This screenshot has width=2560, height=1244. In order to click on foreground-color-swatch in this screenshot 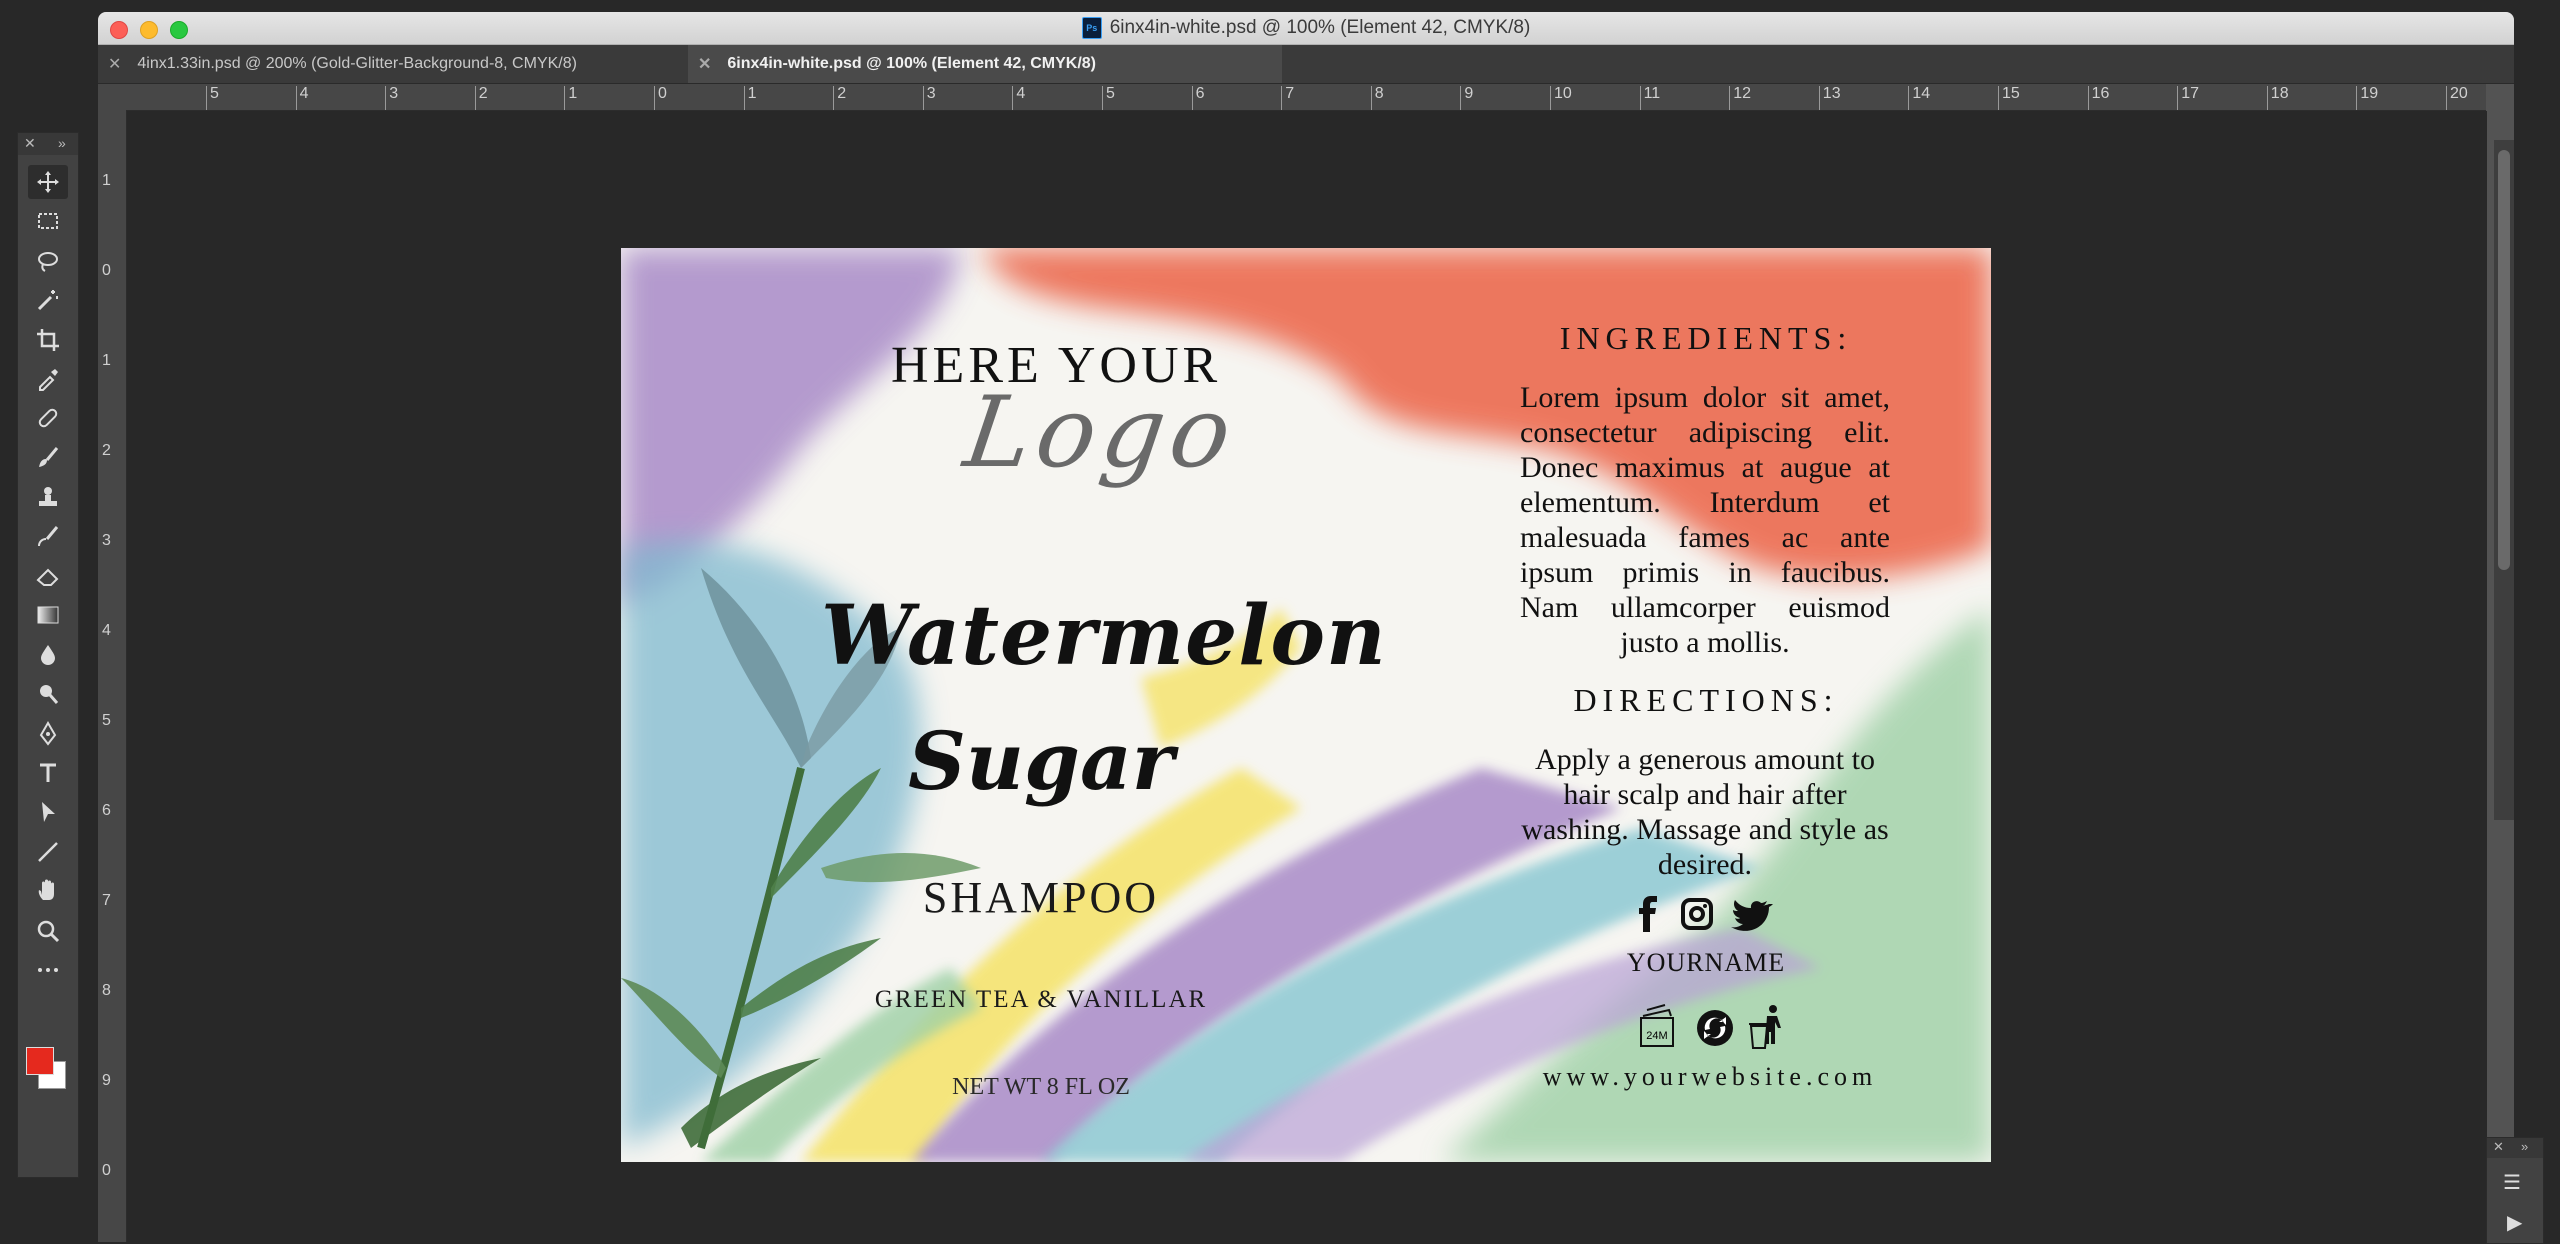, I will do `click(40, 1061)`.